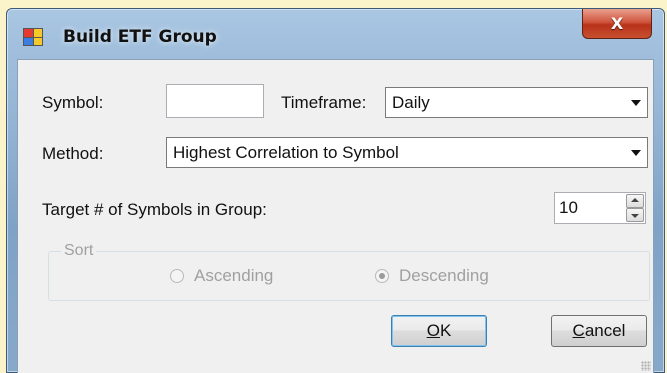  I want to click on symbol-label: Symbol:, so click(73, 102).